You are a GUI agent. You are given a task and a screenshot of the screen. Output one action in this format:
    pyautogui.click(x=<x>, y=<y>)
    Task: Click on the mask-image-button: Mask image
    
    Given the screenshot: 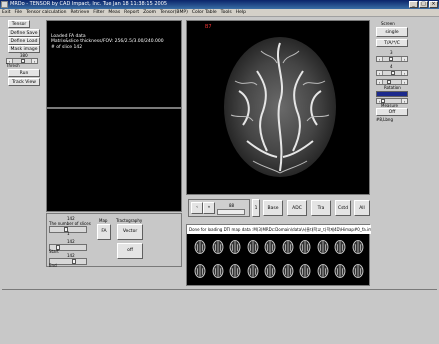 What is the action you would take?
    pyautogui.click(x=24, y=49)
    